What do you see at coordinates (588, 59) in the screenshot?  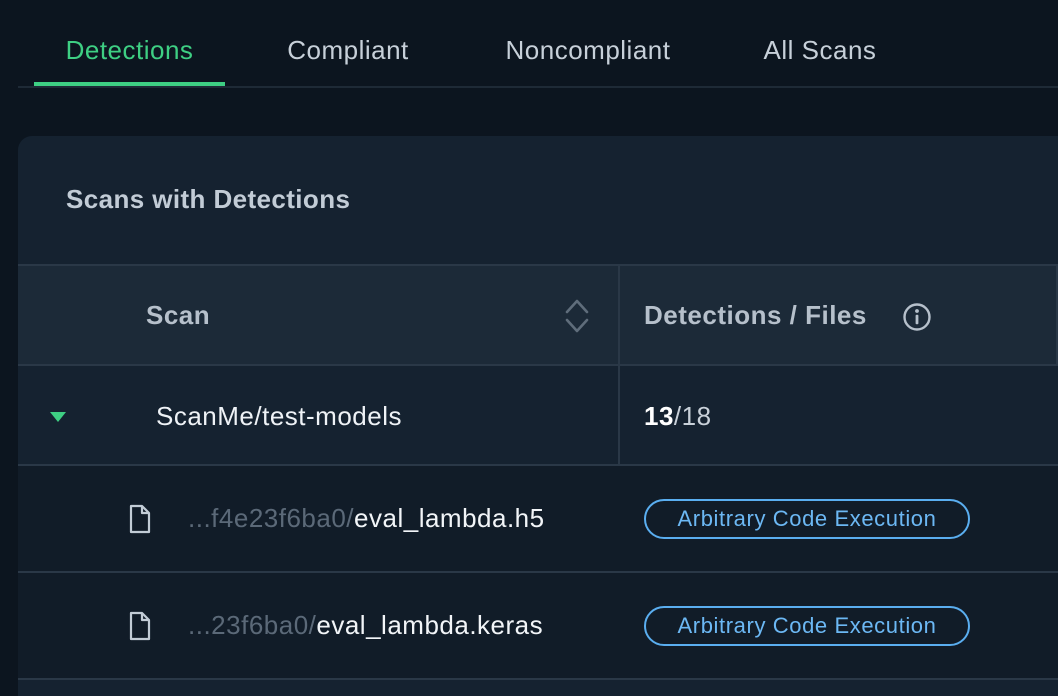 I see `tab-noncompliant: Noncompliant` at bounding box center [588, 59].